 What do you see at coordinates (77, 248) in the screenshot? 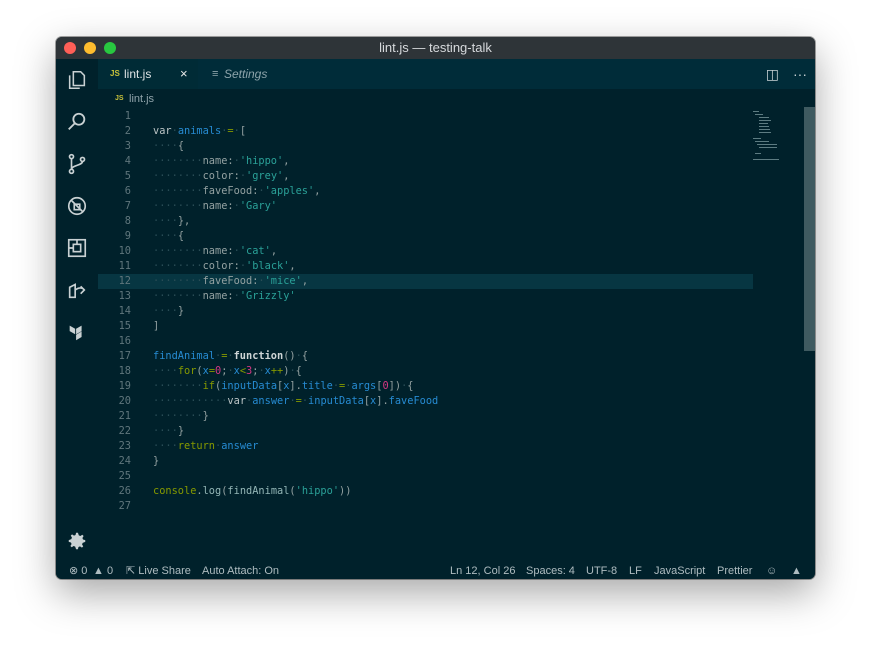
I see `extensions-icon` at bounding box center [77, 248].